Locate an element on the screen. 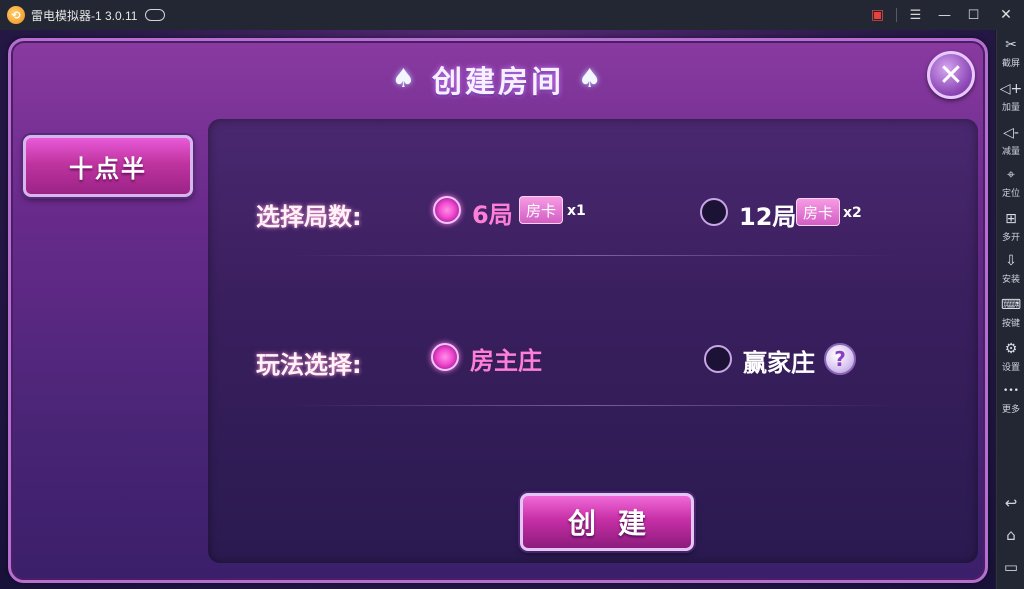 This screenshot has height=589, width=1024. rounds-label: 选择局数: is located at coordinates (309, 217).